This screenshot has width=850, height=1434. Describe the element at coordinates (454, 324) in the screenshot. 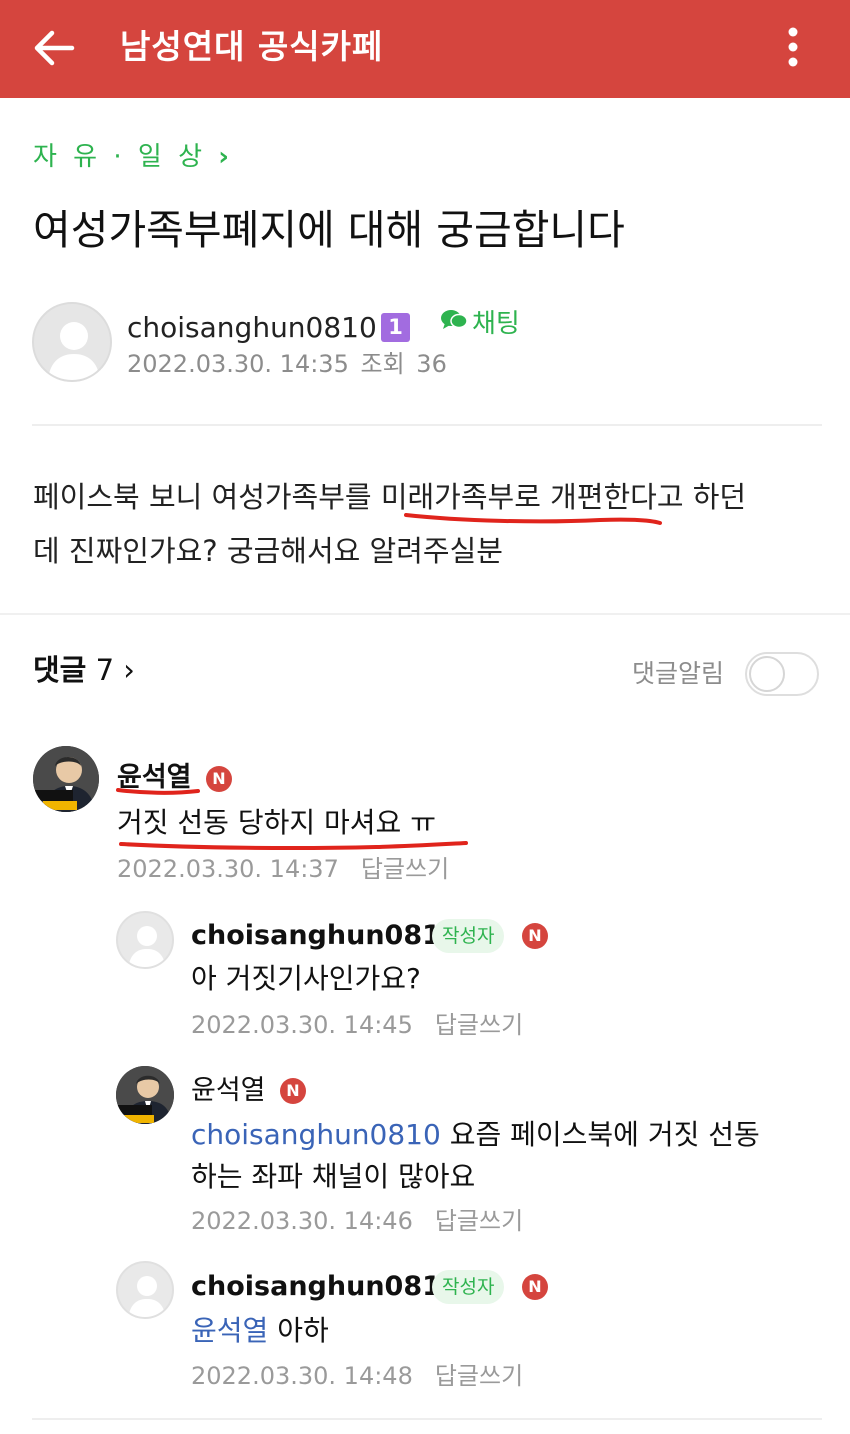

I see `chat-bubble-icon` at that location.